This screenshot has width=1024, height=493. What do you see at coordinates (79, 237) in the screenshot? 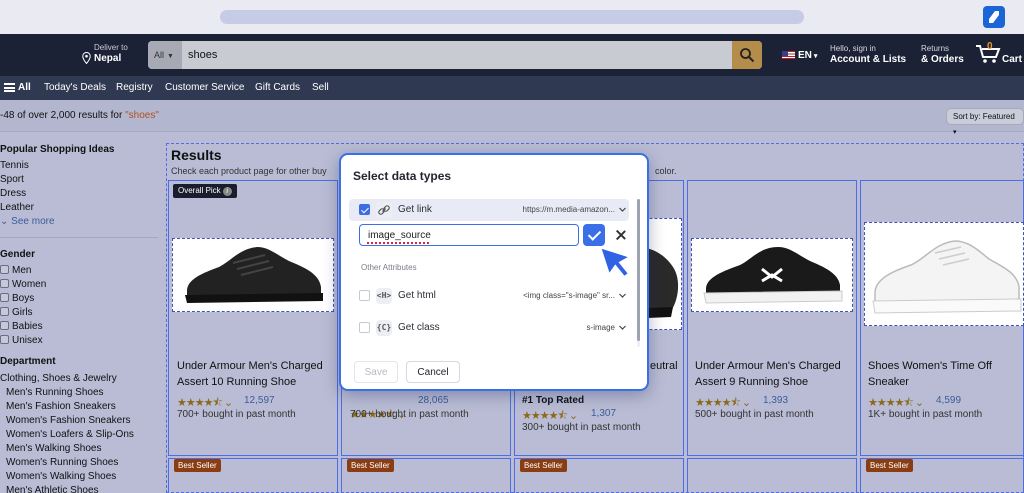
I see `divider` at bounding box center [79, 237].